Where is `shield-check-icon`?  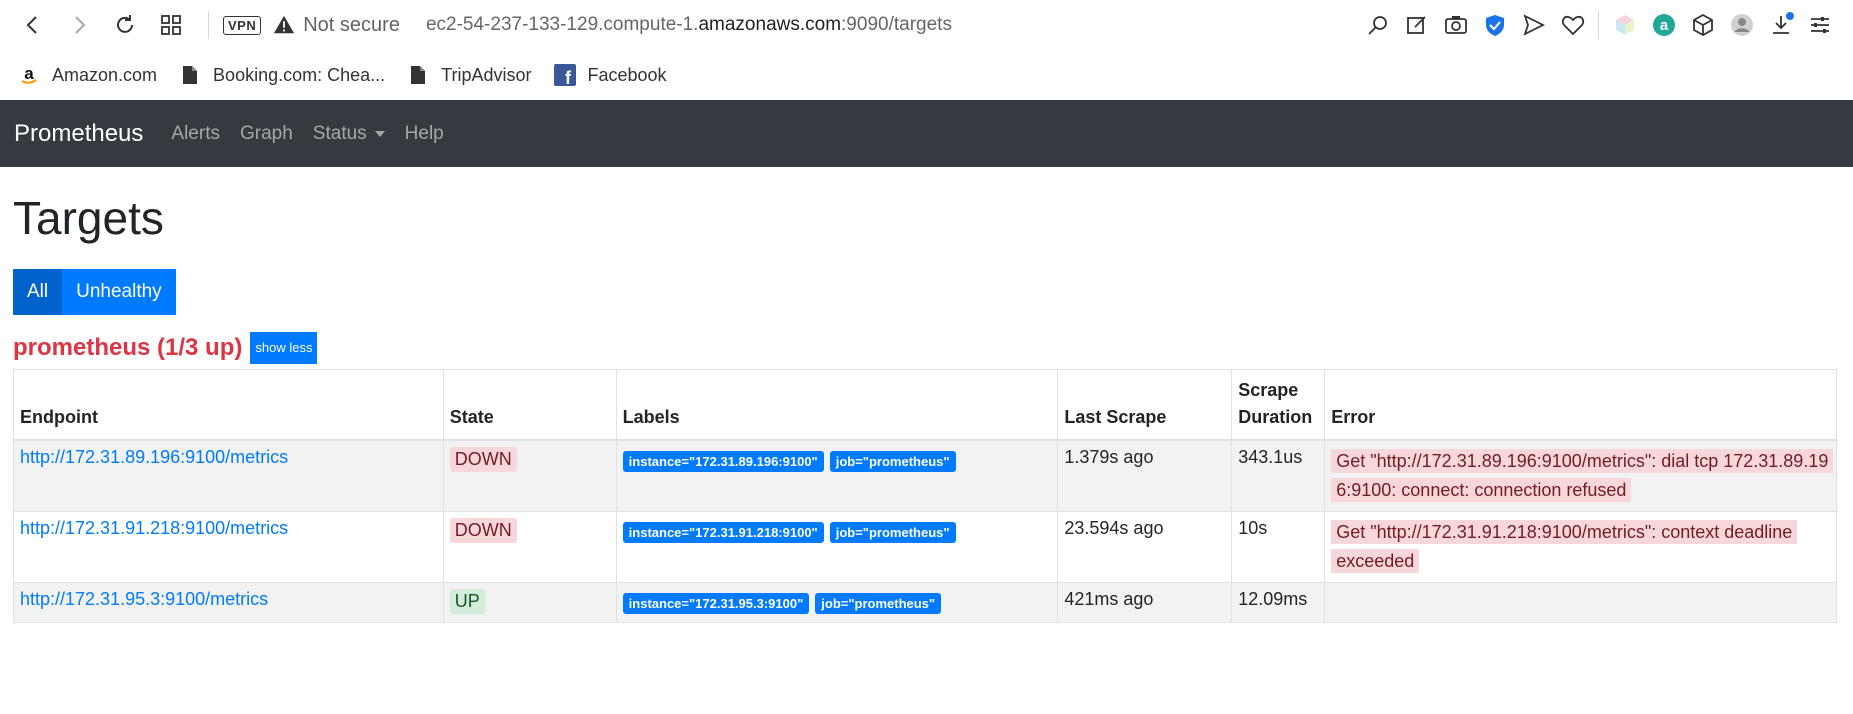
shield-check-icon is located at coordinates (1494, 25).